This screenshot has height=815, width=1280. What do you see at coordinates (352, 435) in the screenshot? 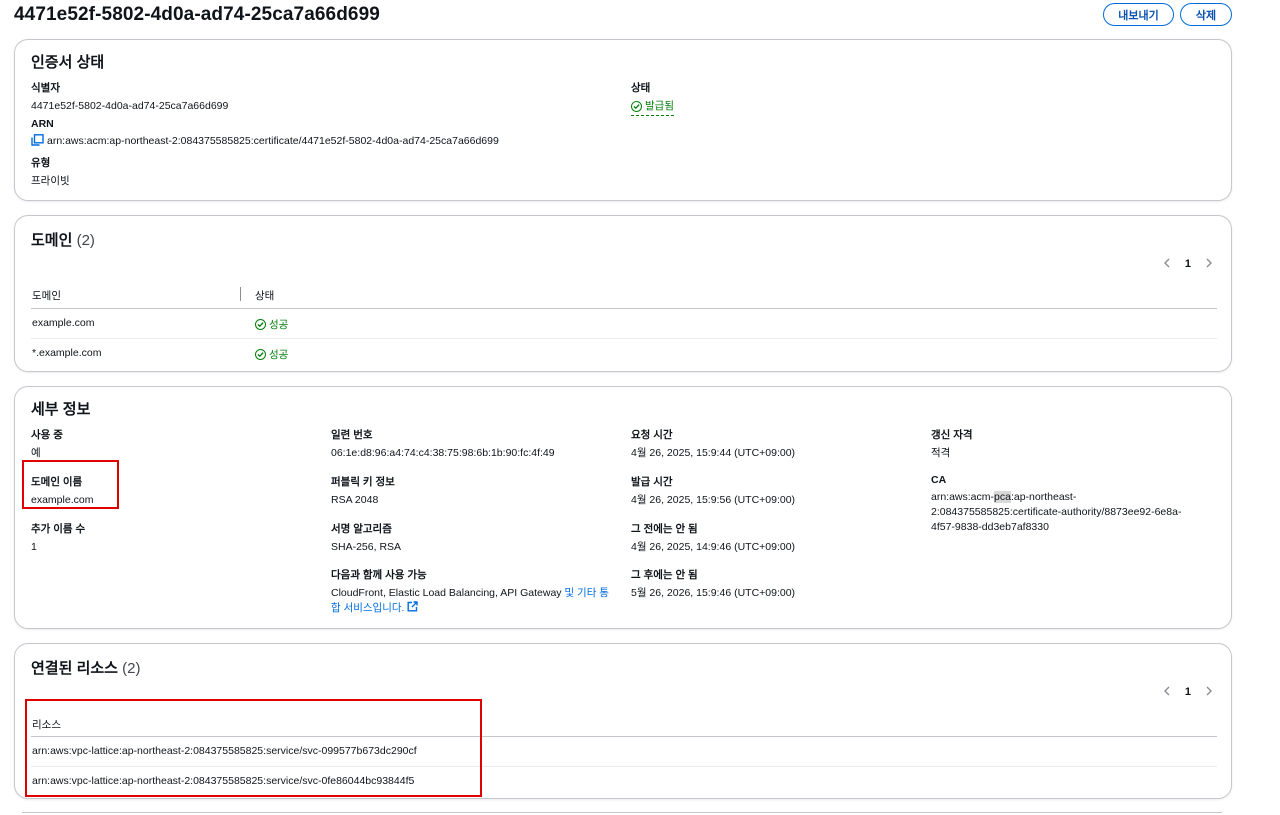
I see `serial-label: 일련 번호` at bounding box center [352, 435].